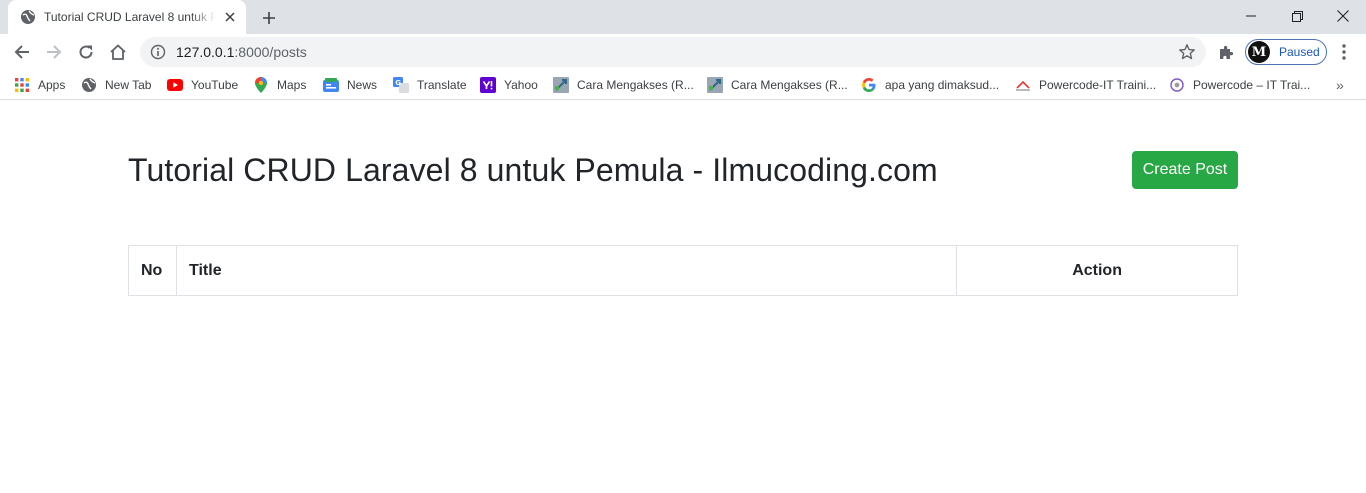 Image resolution: width=1366 pixels, height=493 pixels. I want to click on bookmark-label: Translate, so click(442, 85).